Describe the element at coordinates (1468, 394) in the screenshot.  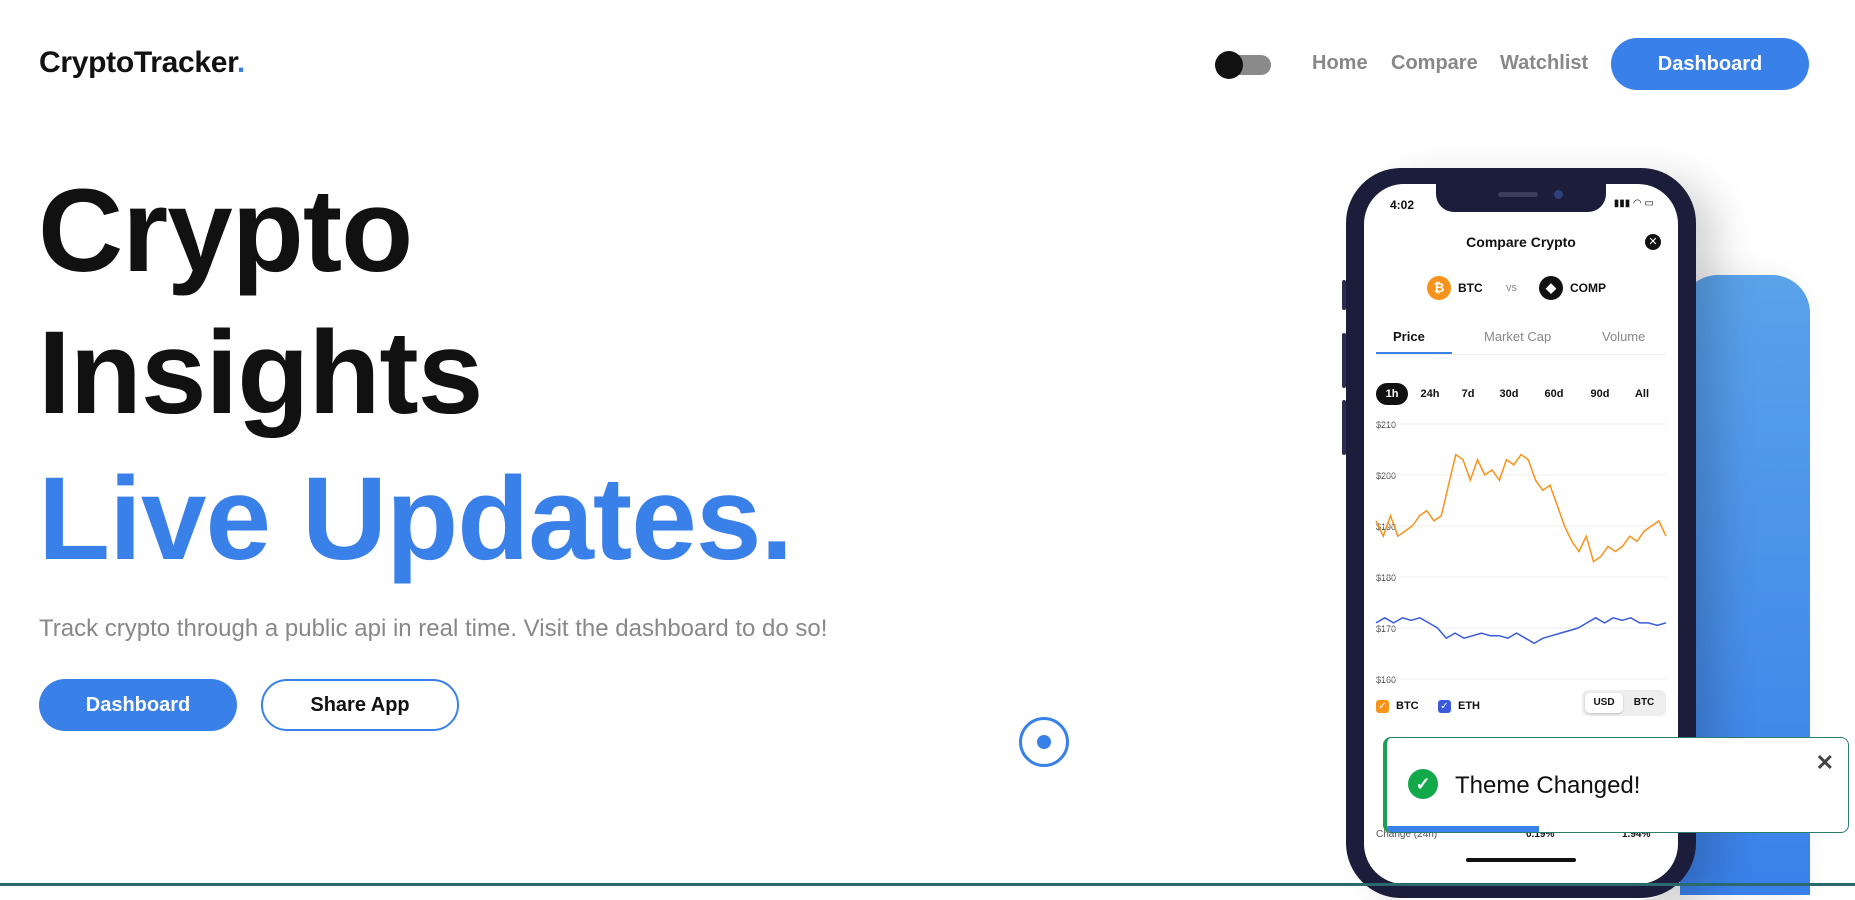
I see `range-7d: 7d` at that location.